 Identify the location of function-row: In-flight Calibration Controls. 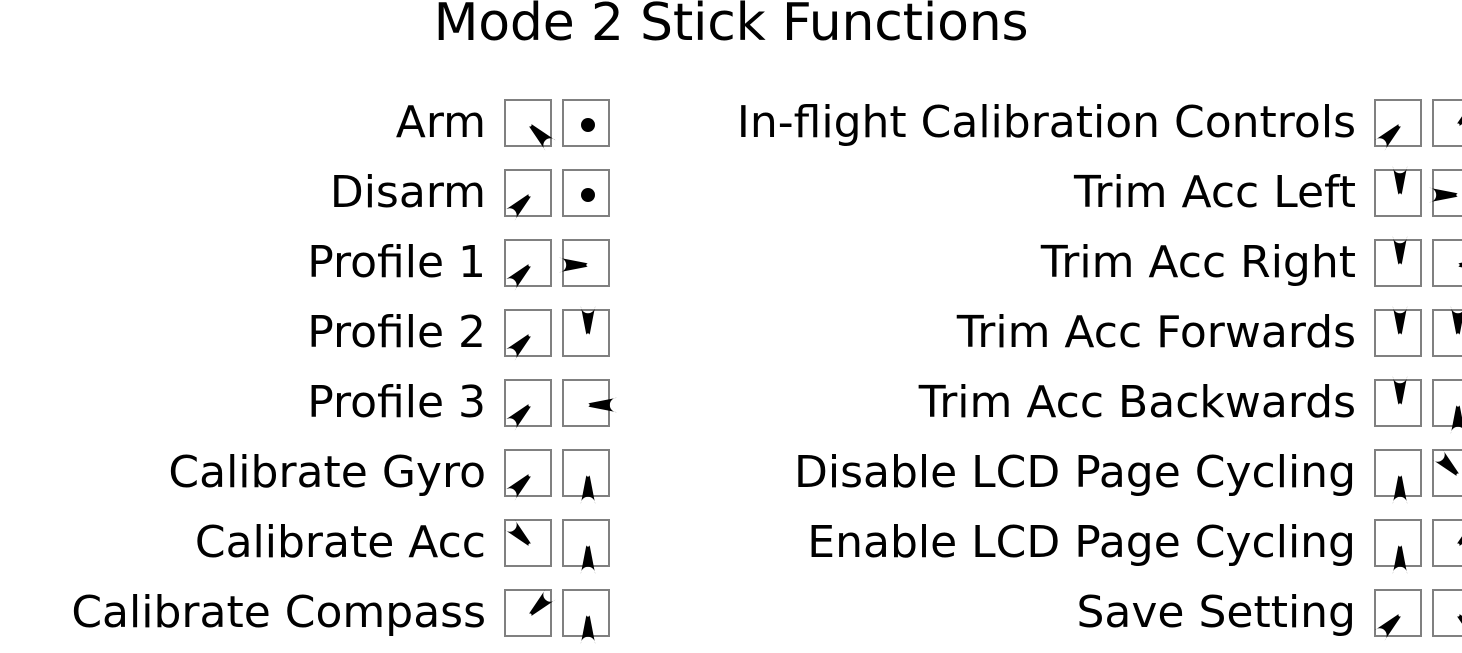
(1041, 123).